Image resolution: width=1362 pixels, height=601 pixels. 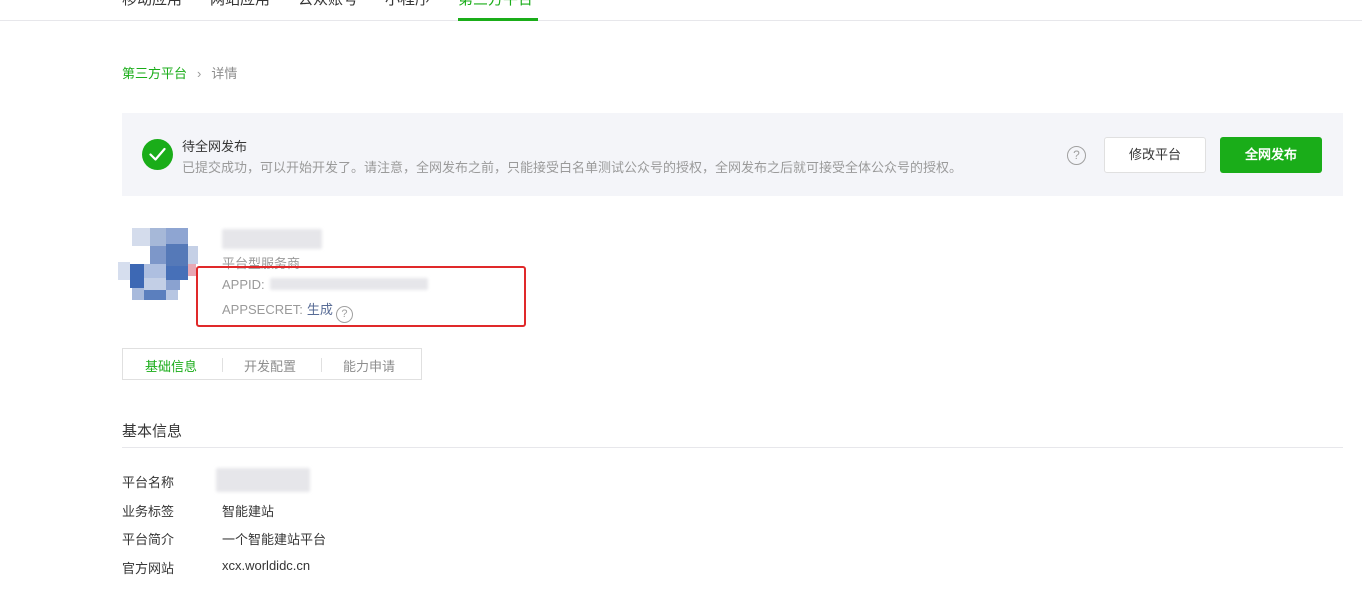 What do you see at coordinates (263, 480) in the screenshot?
I see `platform-name-value-redacted` at bounding box center [263, 480].